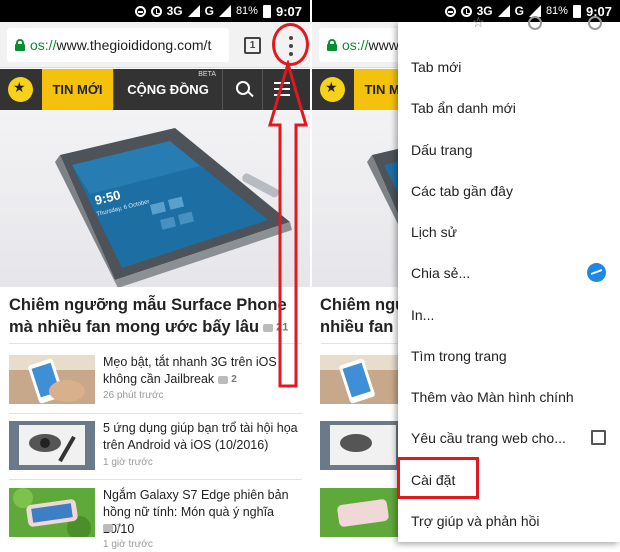 The height and width of the screenshot is (552, 620). Describe the element at coordinates (595, 23) in the screenshot. I see `reload-icon` at that location.